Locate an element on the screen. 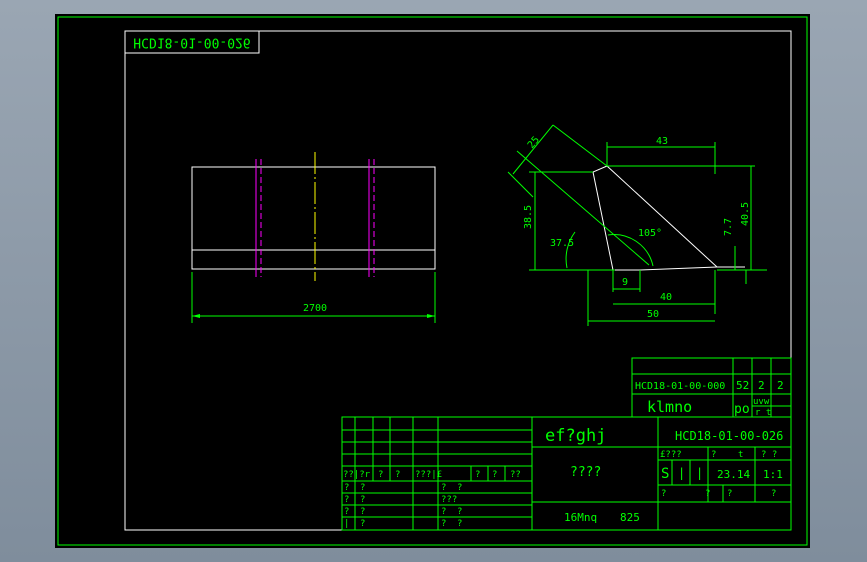 Image resolution: width=867 pixels, height=562 pixels. sheet-q3: ? is located at coordinates (729, 494).